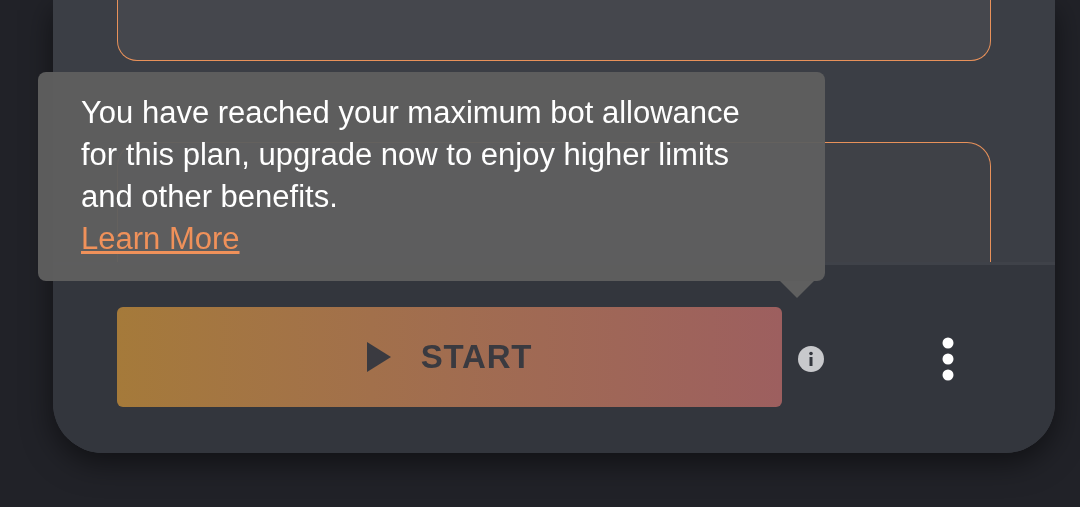 The width and height of the screenshot is (1080, 507). I want to click on more-options-icon, so click(948, 359).